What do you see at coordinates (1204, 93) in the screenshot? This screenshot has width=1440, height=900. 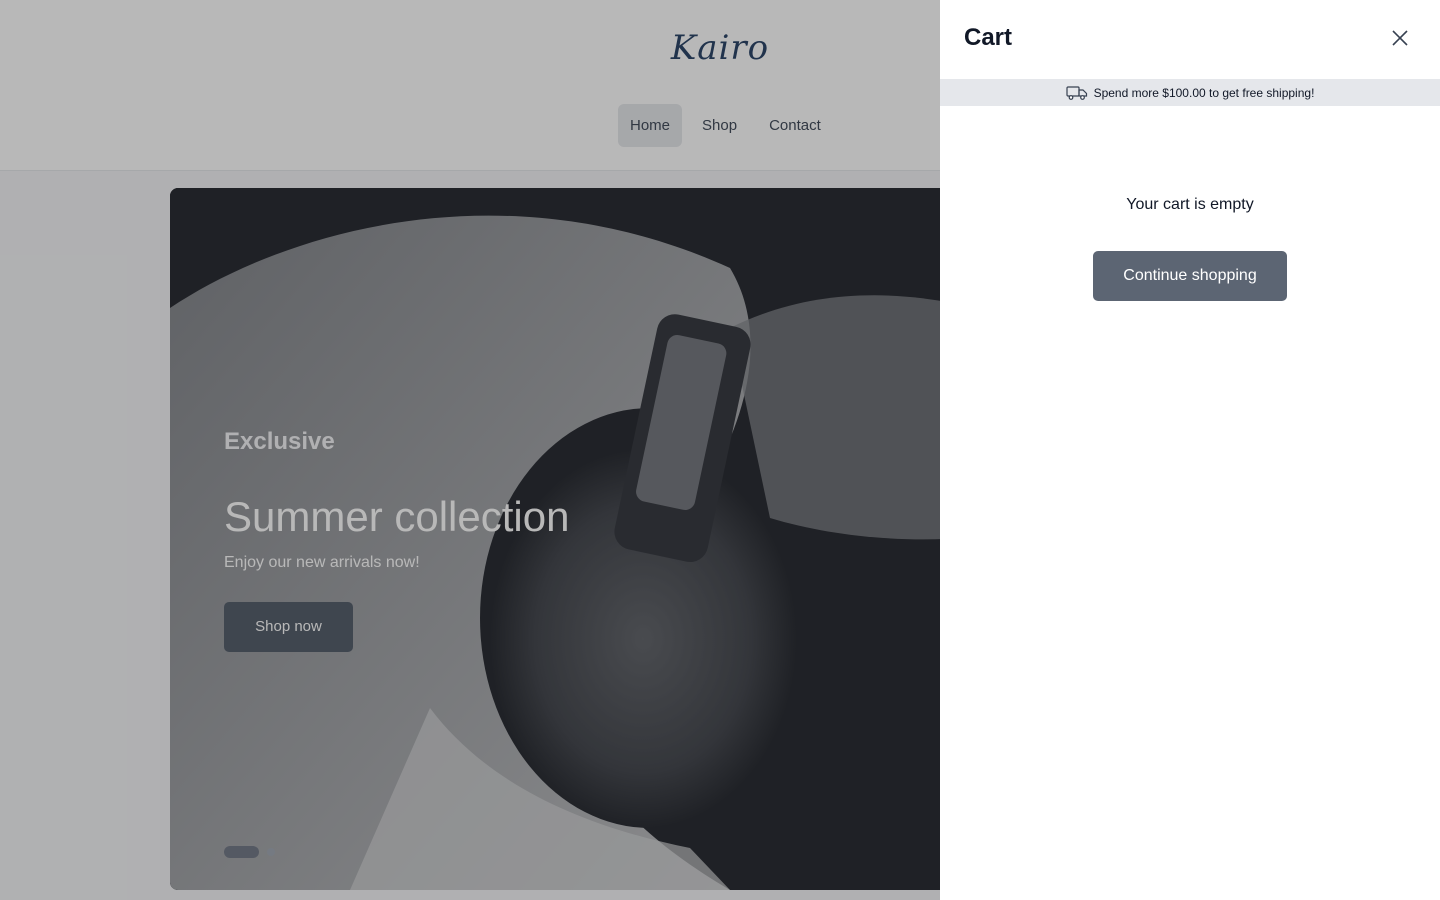 I see `shipping-message: Spend more $100.00 to get free shipping!` at bounding box center [1204, 93].